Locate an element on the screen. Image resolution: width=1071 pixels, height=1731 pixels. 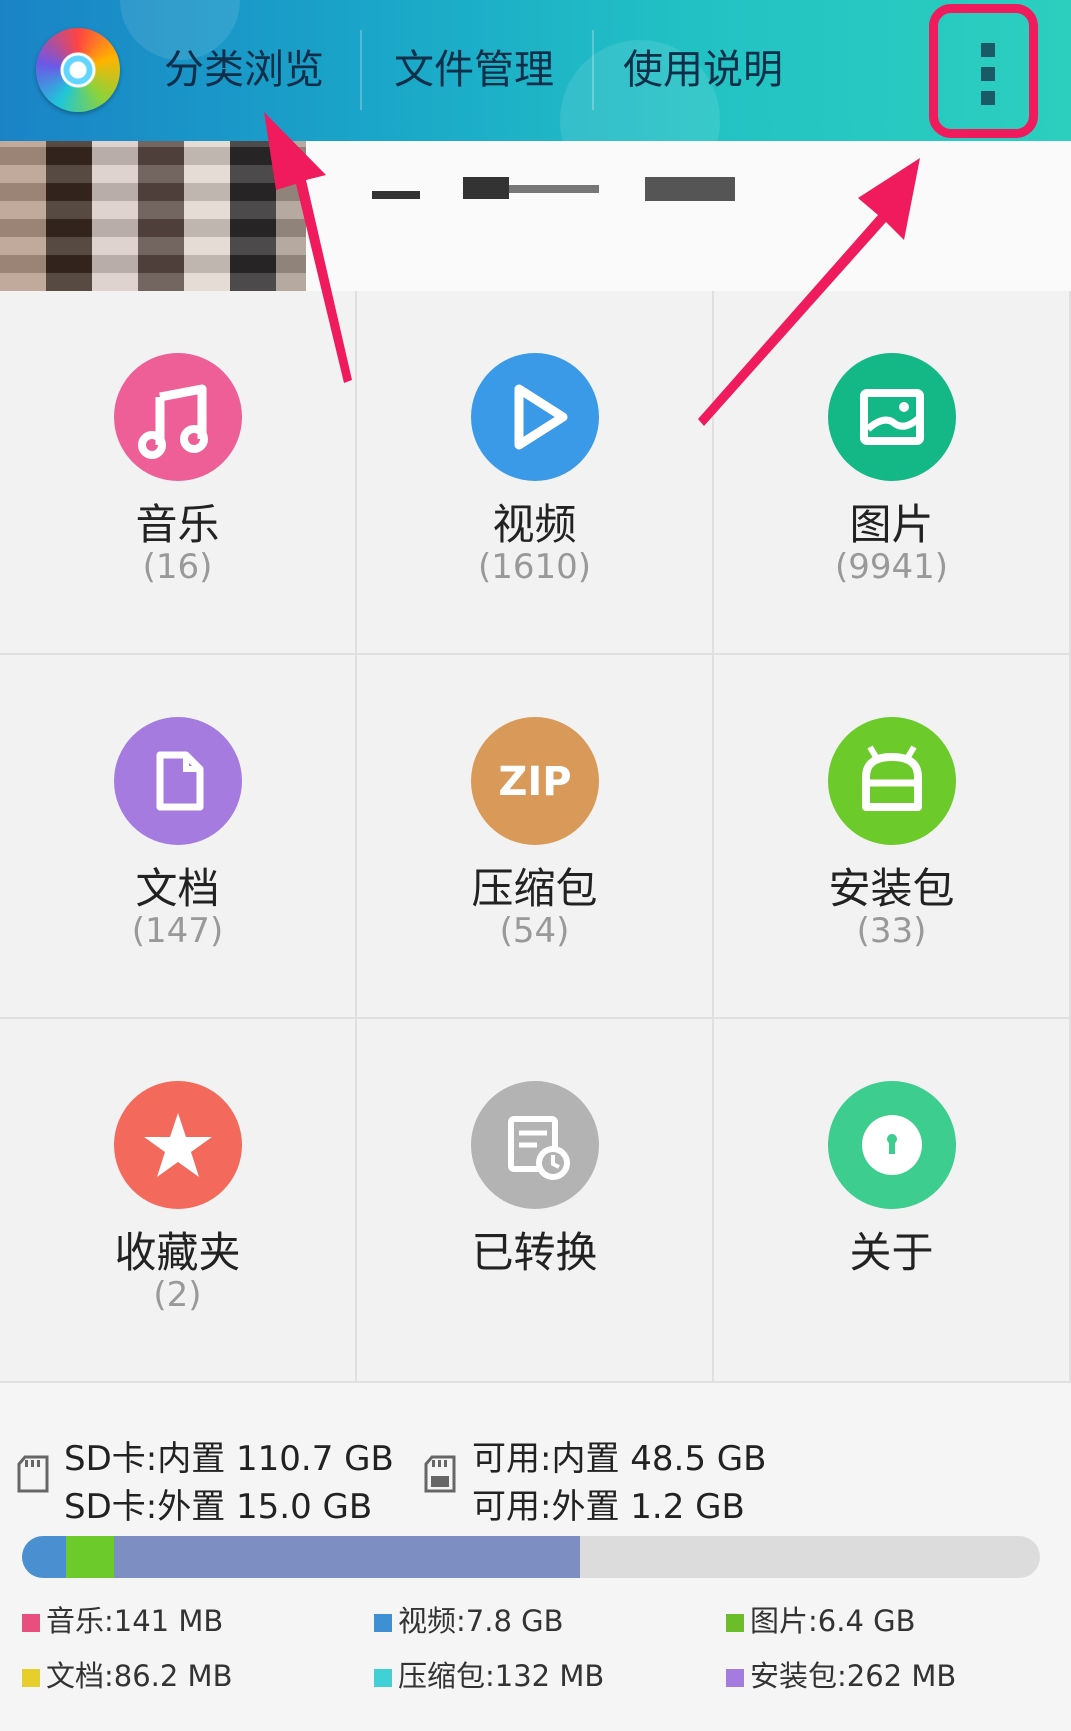
legend-label: 安装包:262 MB is located at coordinates (853, 1676).